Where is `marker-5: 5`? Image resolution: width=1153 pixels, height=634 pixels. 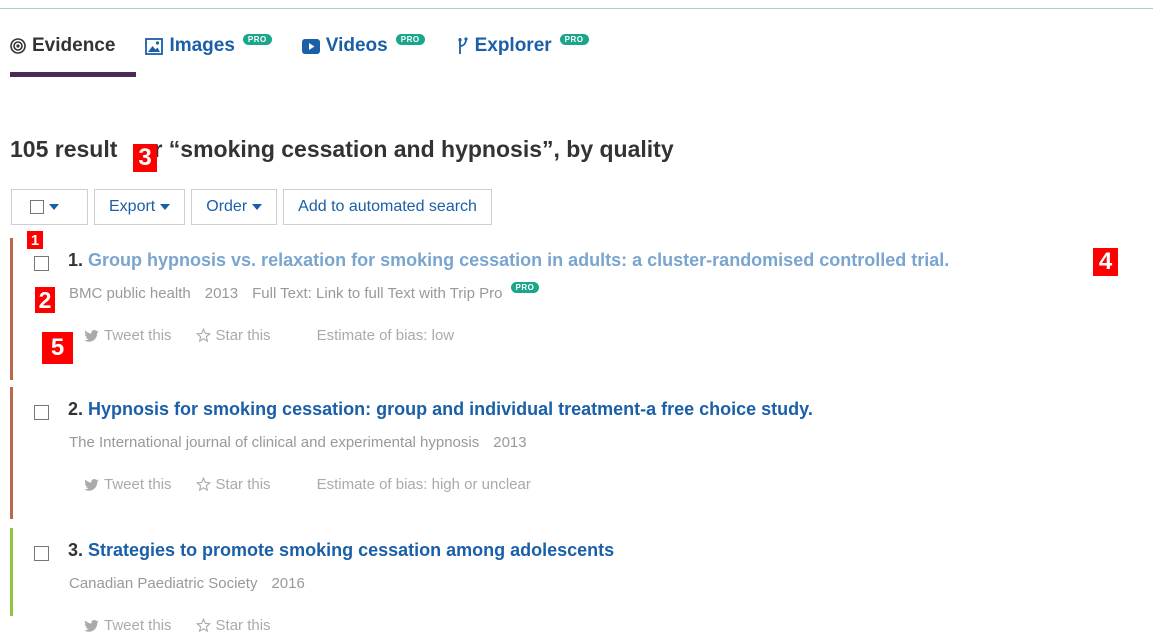
marker-5: 5 is located at coordinates (57, 348).